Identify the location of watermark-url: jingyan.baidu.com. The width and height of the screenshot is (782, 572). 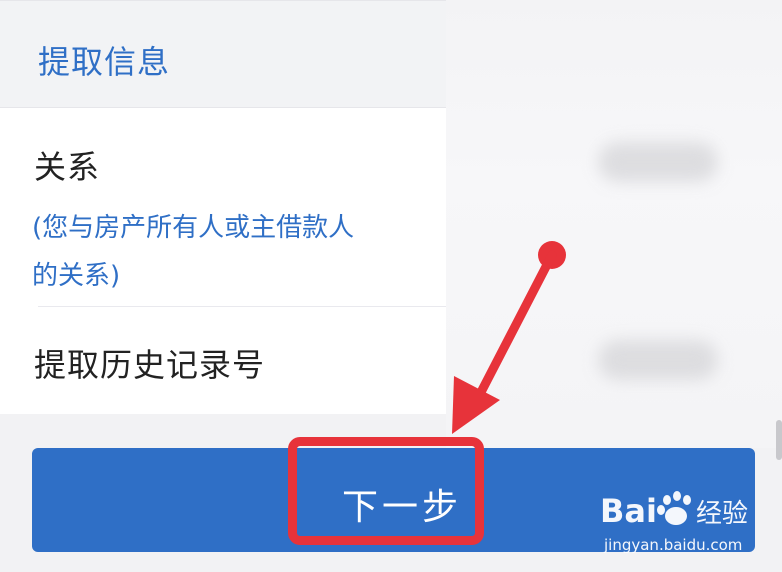
(673, 545).